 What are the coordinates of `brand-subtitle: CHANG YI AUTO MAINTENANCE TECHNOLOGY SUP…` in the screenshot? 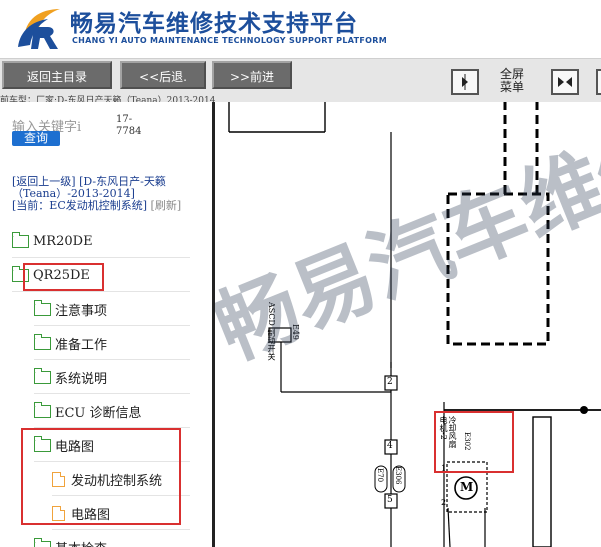 It's located at (229, 40).